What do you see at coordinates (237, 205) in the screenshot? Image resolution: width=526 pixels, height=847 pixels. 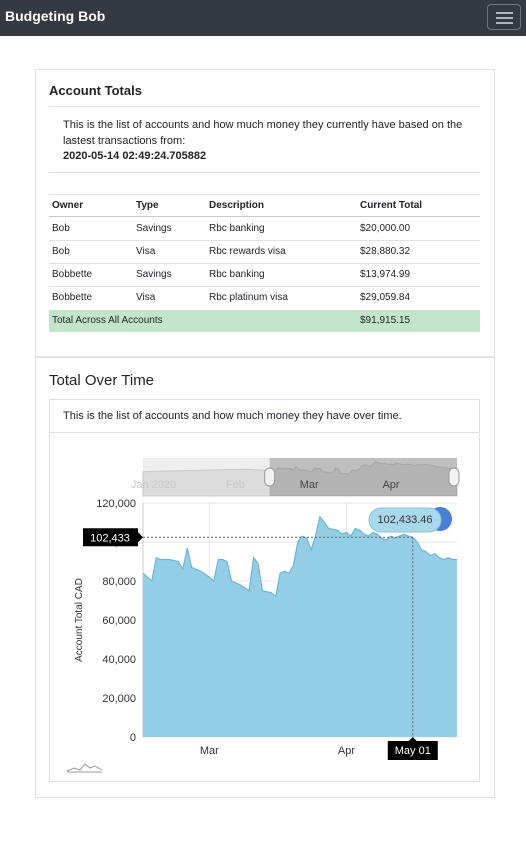 I see `col-header-description: Description` at bounding box center [237, 205].